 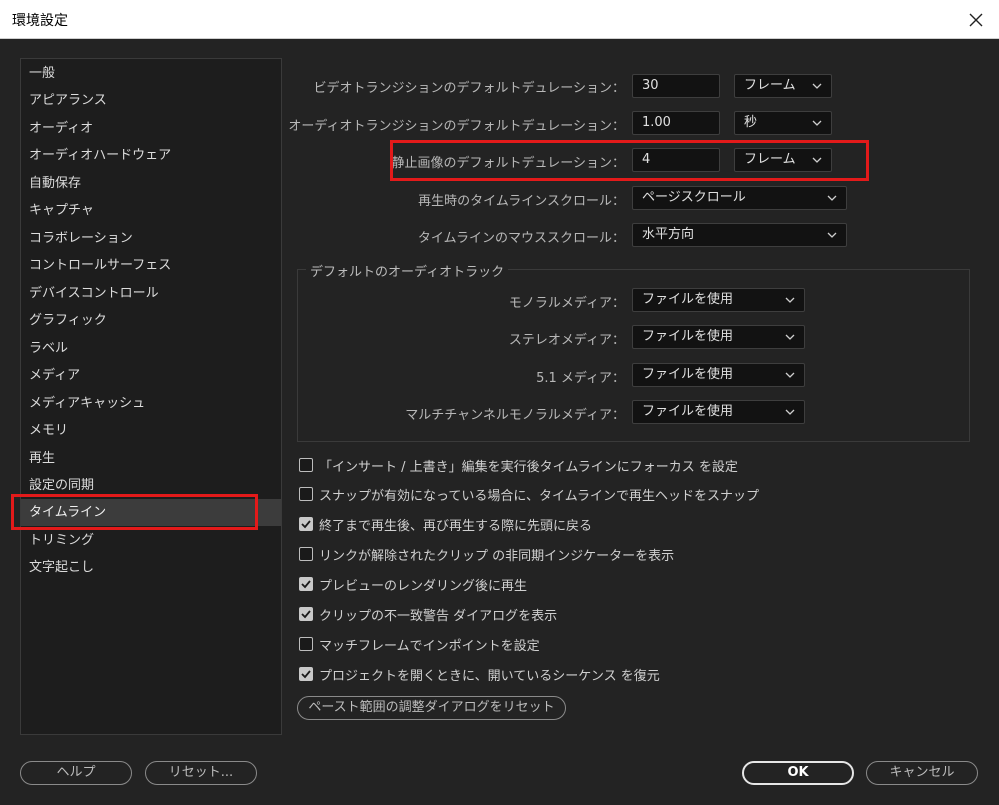 I want to click on audio-transition-unit-value: 秒, so click(x=751, y=122).